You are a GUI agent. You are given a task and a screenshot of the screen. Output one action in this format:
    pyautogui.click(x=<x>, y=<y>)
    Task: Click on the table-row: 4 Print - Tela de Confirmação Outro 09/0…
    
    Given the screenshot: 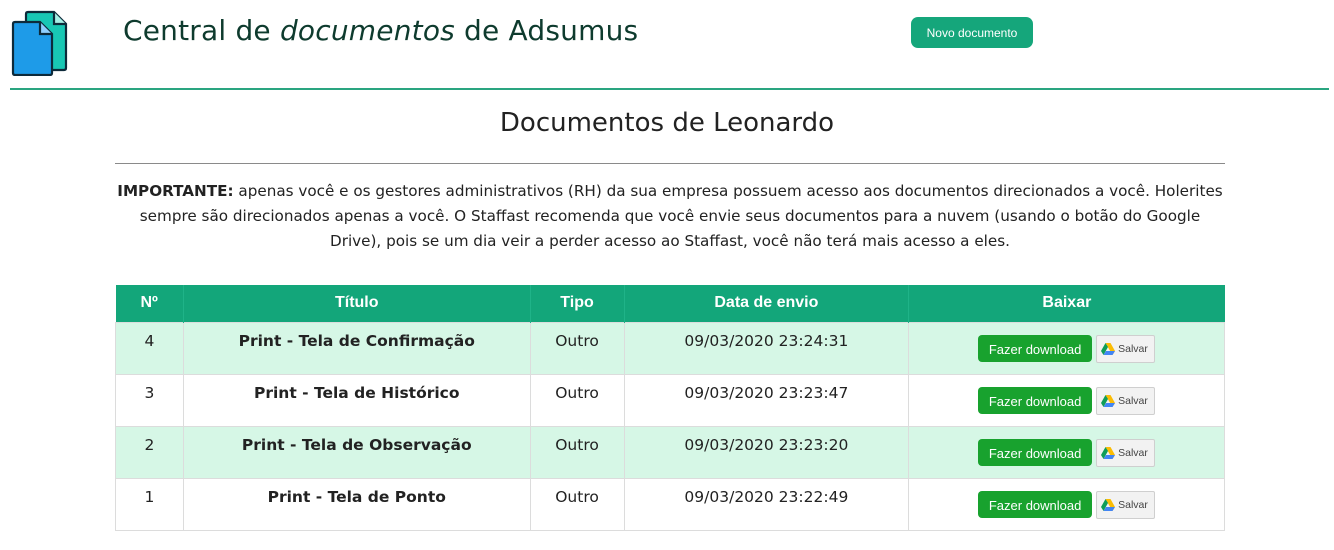 What is the action you would take?
    pyautogui.click(x=670, y=348)
    